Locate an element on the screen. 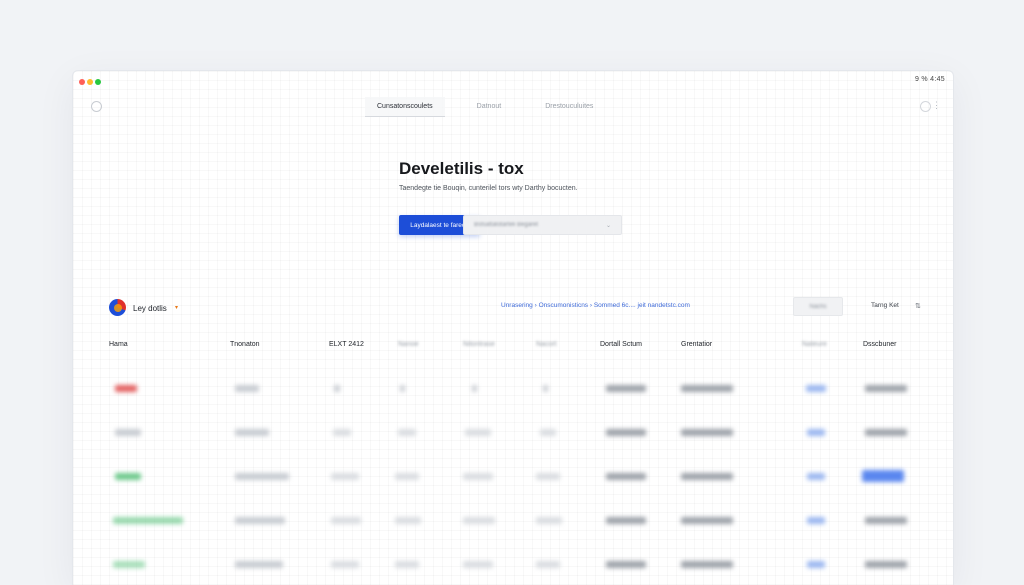 The width and height of the screenshot is (1024, 585). tab-datnout: Datnout is located at coordinates (489, 107).